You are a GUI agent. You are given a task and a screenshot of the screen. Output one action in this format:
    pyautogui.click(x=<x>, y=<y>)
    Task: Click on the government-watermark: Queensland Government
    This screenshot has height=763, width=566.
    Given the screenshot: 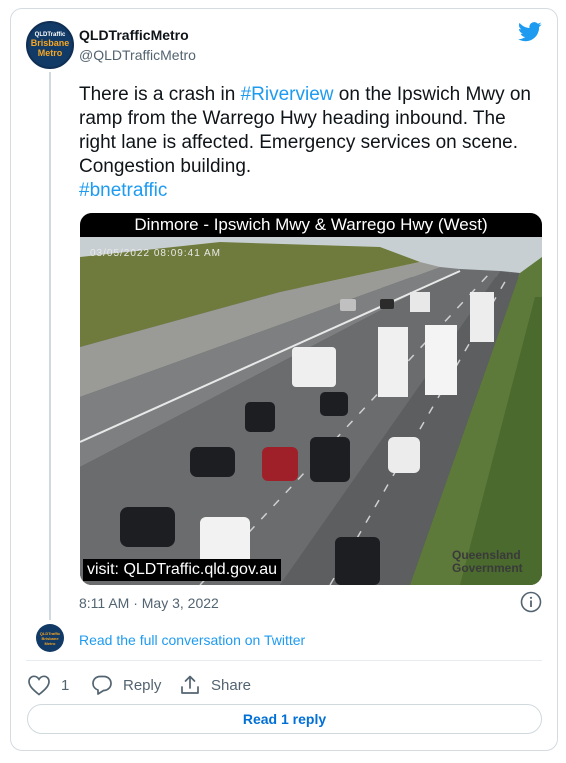 What is the action you would take?
    pyautogui.click(x=487, y=562)
    